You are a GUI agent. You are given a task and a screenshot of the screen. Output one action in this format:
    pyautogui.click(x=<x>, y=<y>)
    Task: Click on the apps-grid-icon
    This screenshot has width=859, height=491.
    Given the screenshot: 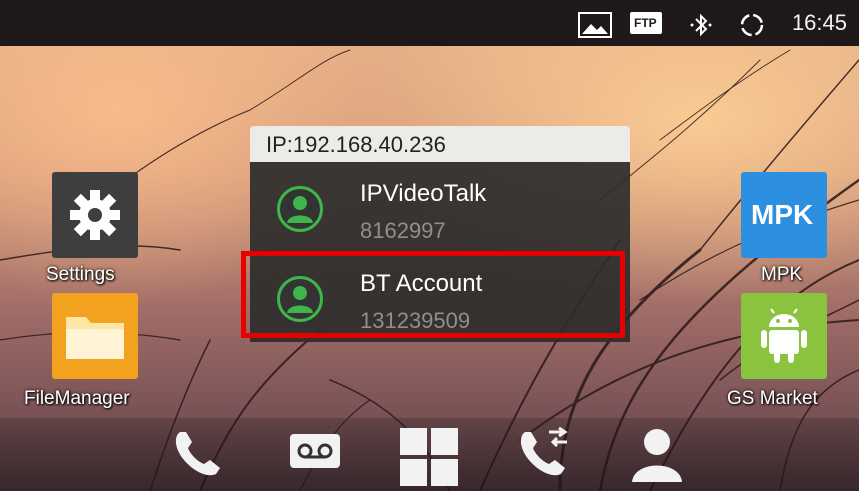 What is the action you would take?
    pyautogui.click(x=429, y=457)
    